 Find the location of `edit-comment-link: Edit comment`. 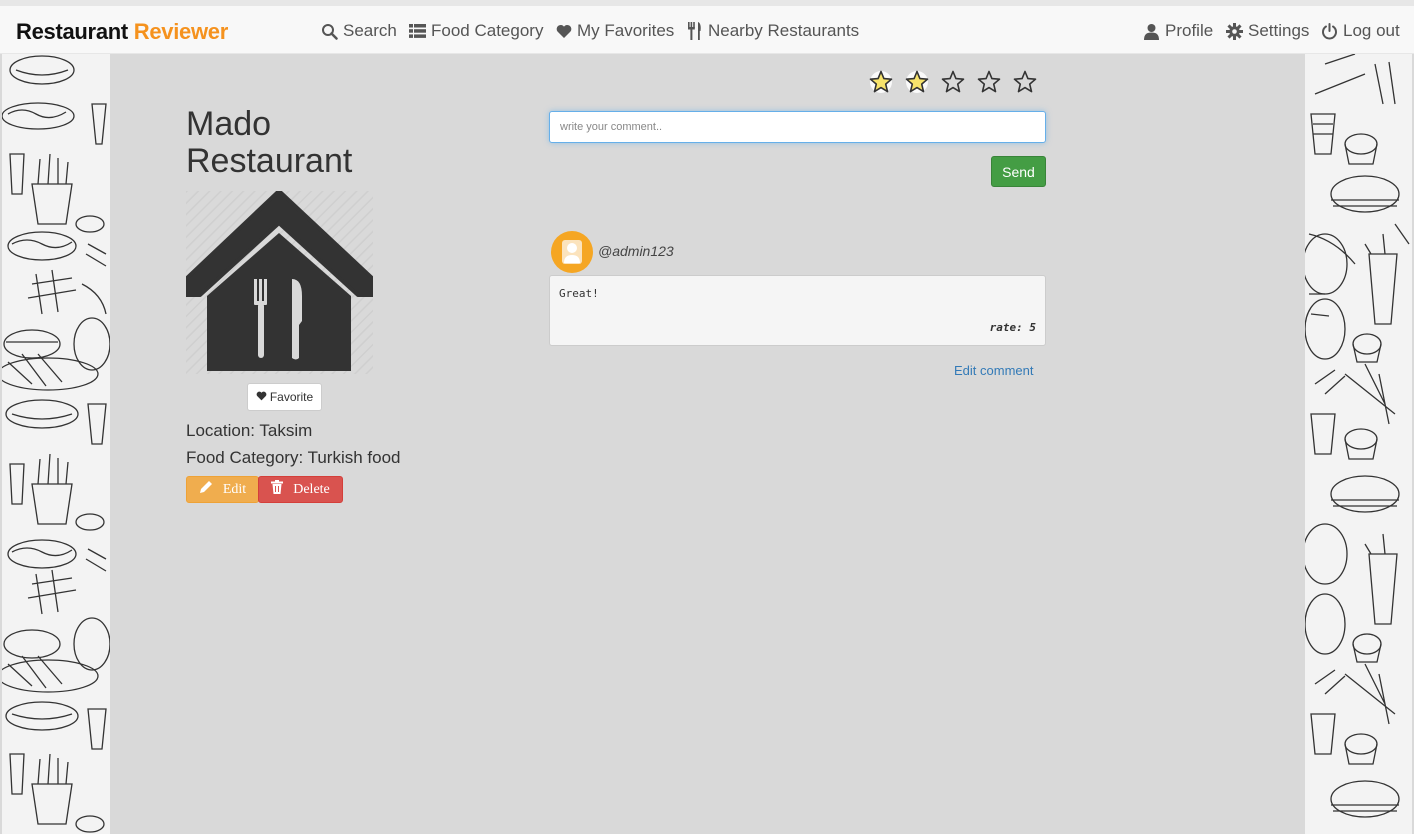

edit-comment-link: Edit comment is located at coordinates (993, 370).